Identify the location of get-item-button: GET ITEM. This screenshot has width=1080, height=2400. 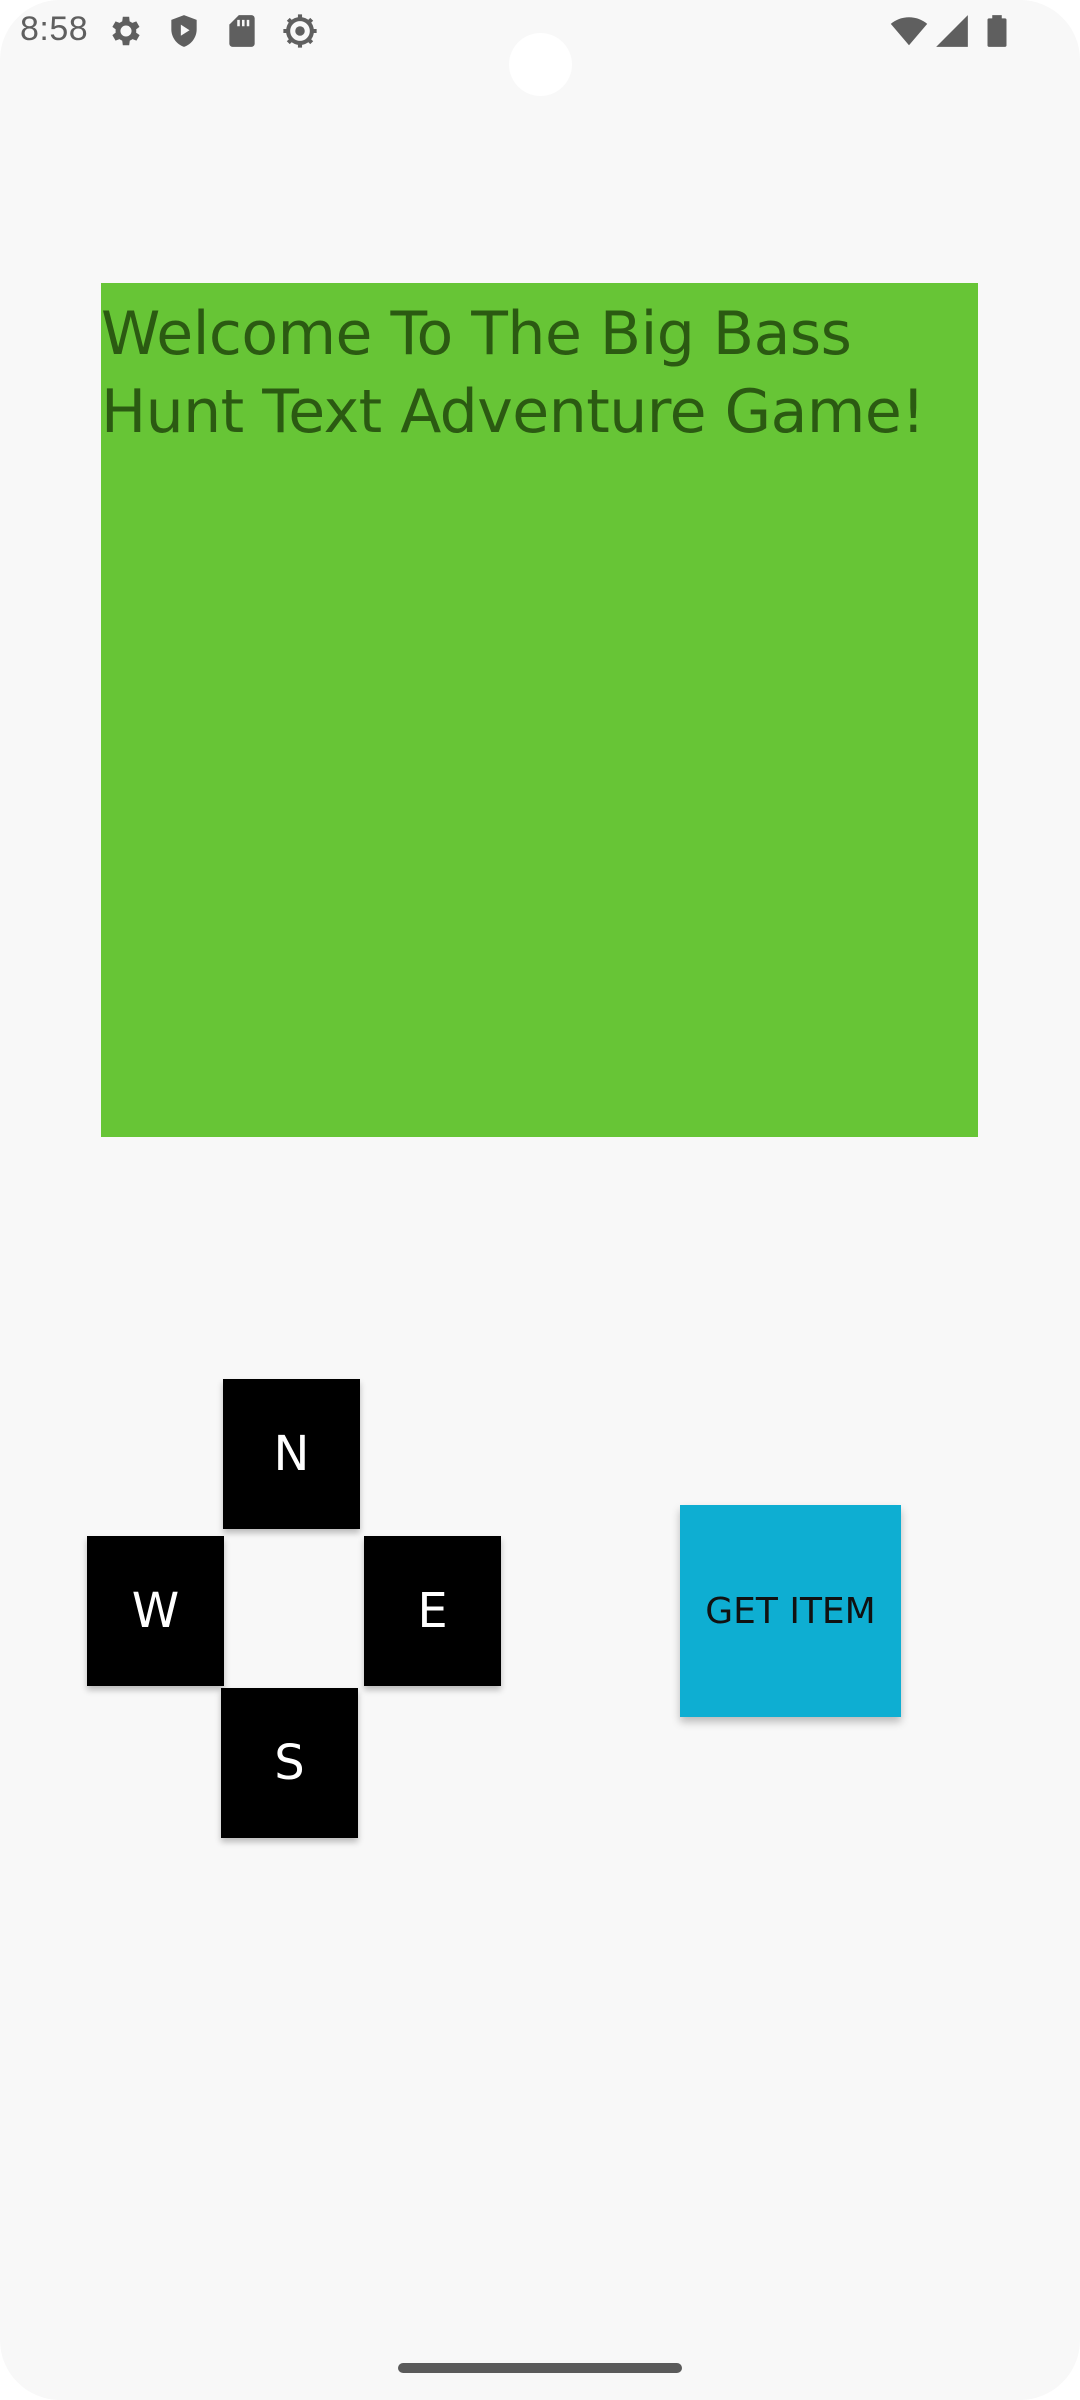
(790, 1611).